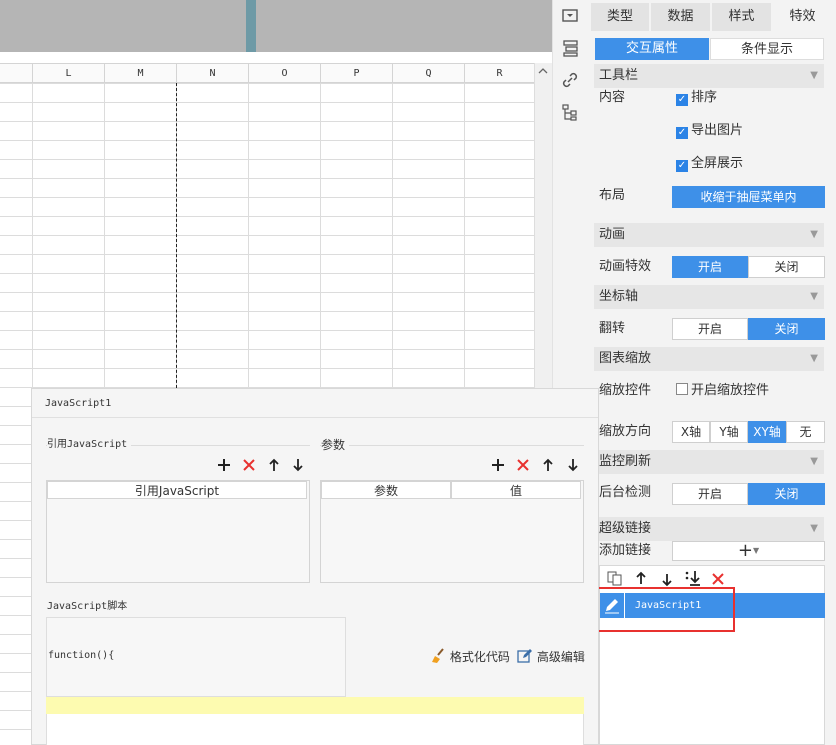 The width and height of the screenshot is (836, 745). Describe the element at coordinates (251, 26) in the screenshot. I see `chart-bar` at that location.